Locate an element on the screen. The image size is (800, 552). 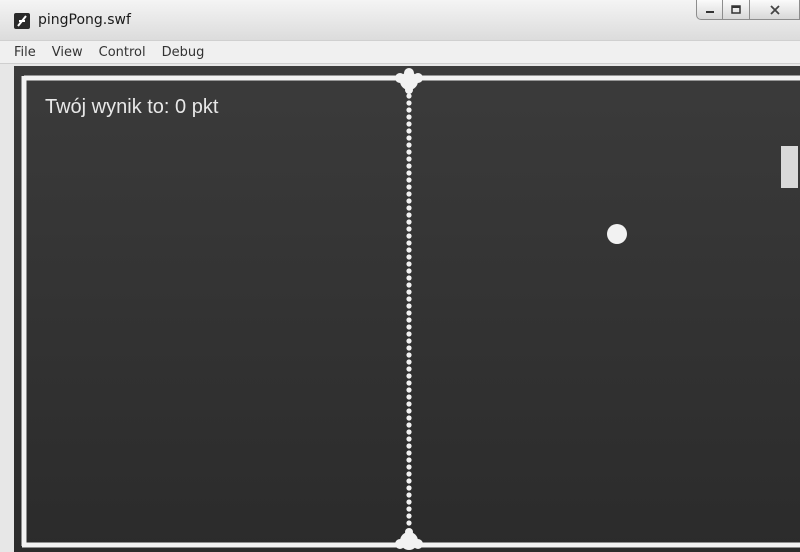
player-paddle is located at coordinates (789, 167).